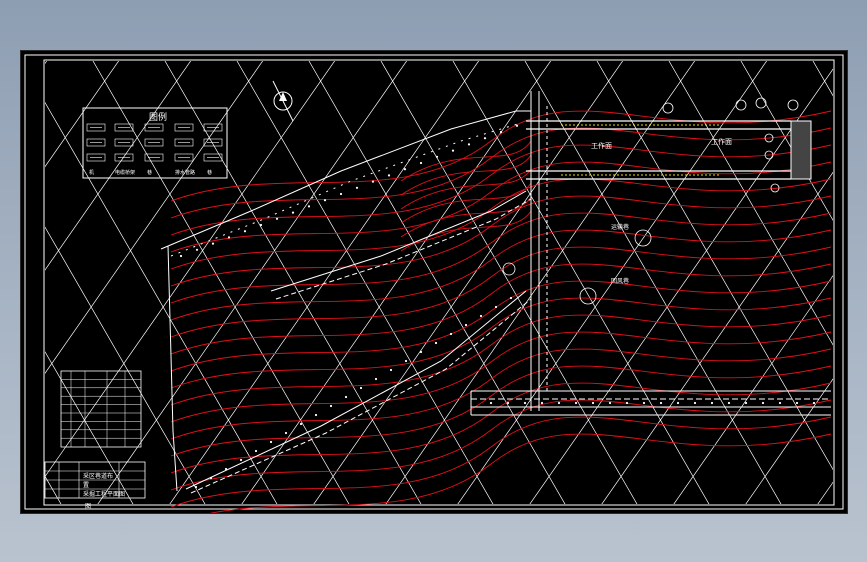 The image size is (867, 562). Describe the element at coordinates (209, 173) in the screenshot. I see `legend-caption-5: 巷` at that location.